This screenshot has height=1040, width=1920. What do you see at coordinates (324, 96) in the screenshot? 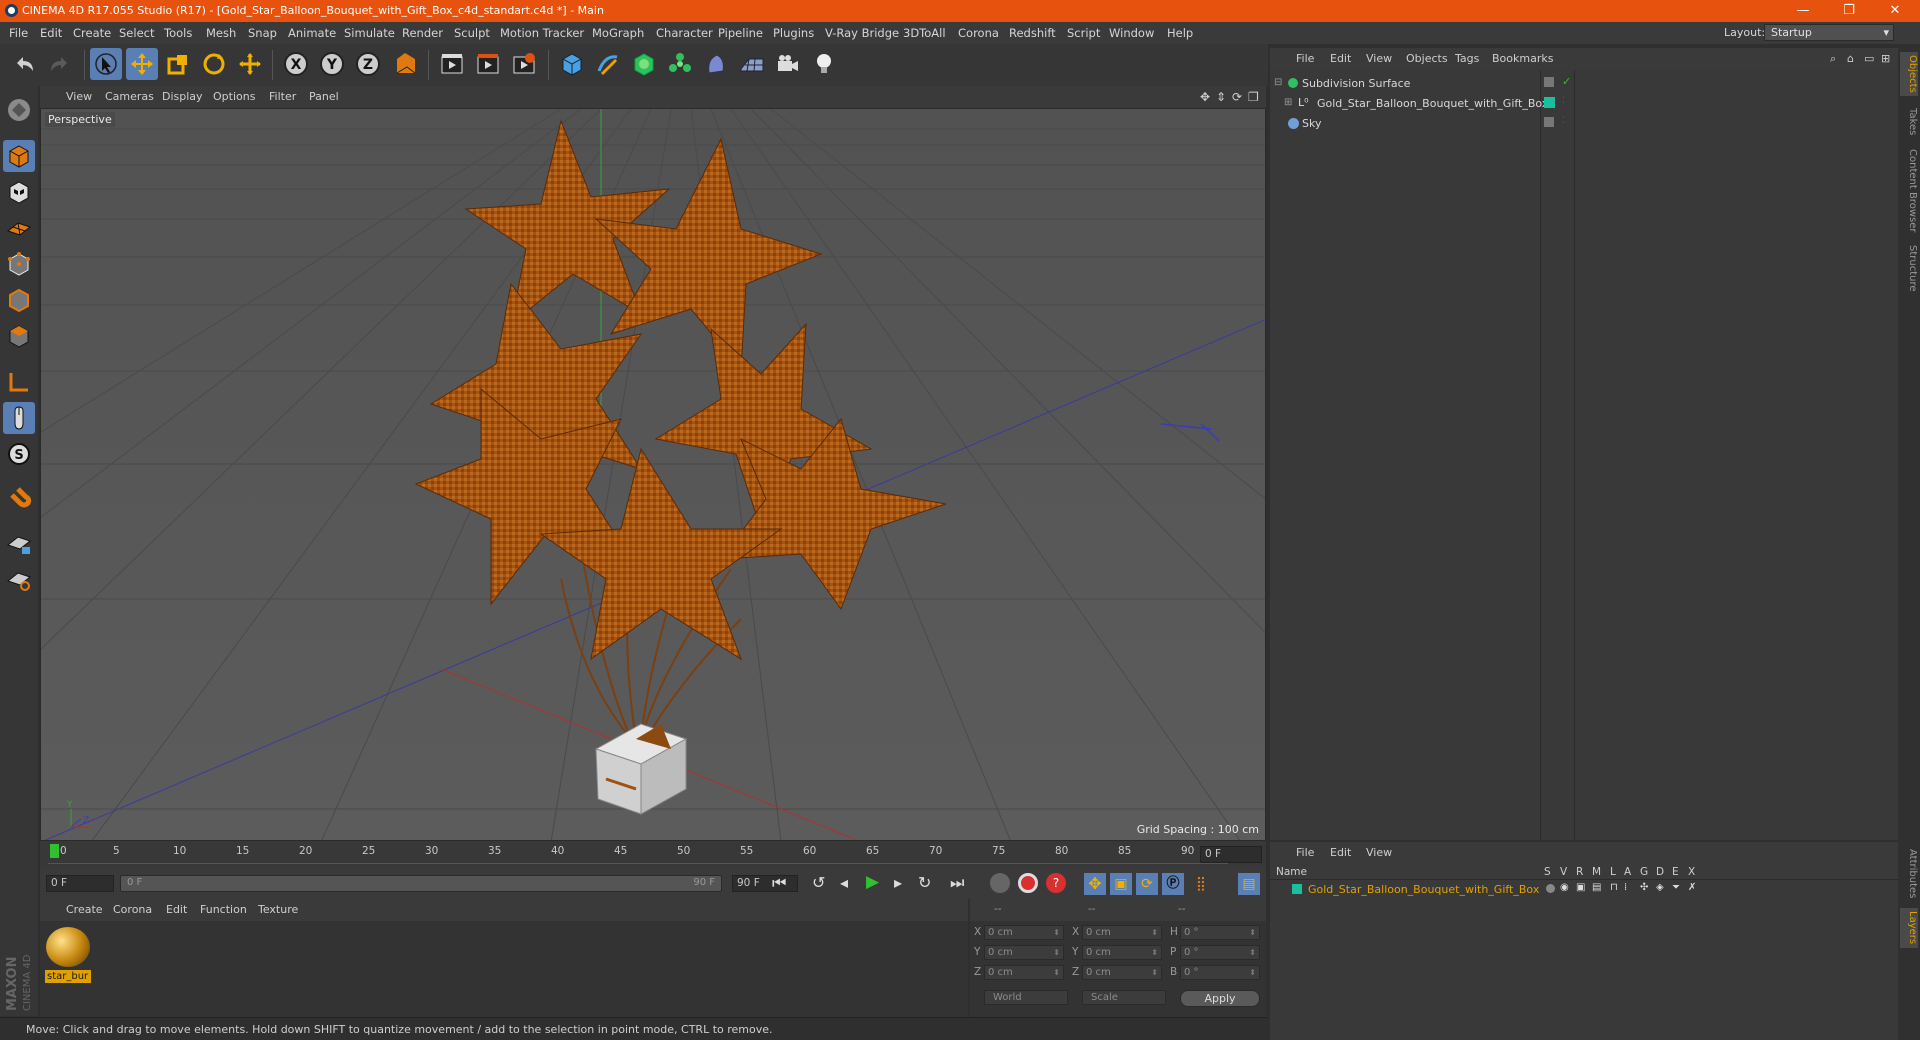
I see `viewport-menu-panel: Panel` at bounding box center [324, 96].